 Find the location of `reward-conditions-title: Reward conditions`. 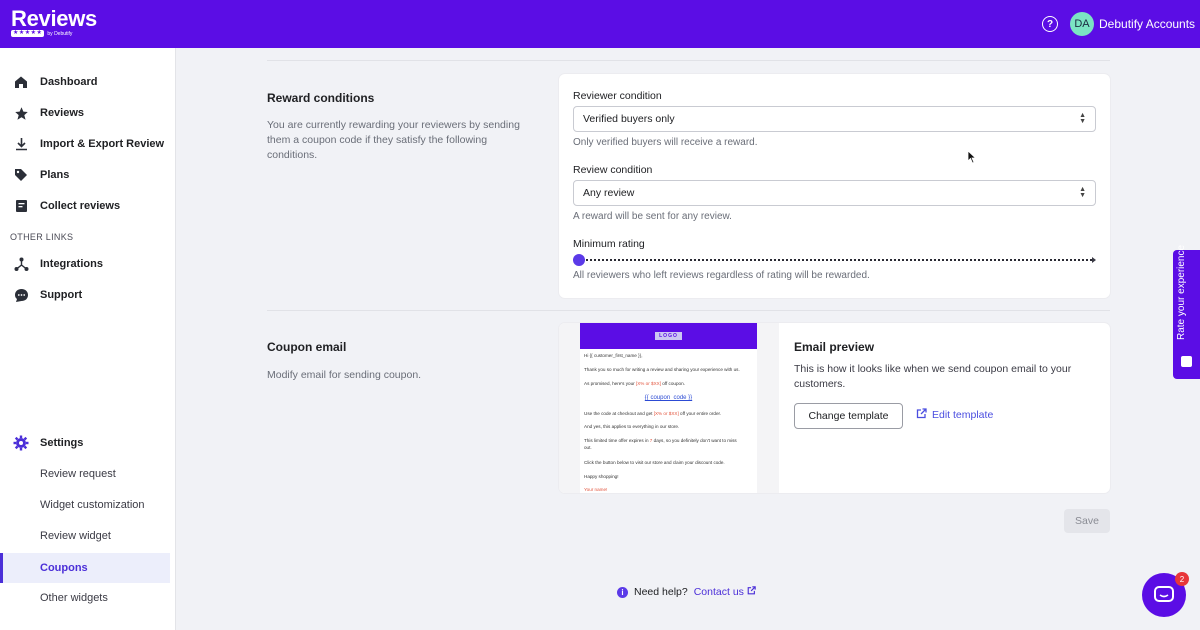

reward-conditions-title: Reward conditions is located at coordinates (321, 98).